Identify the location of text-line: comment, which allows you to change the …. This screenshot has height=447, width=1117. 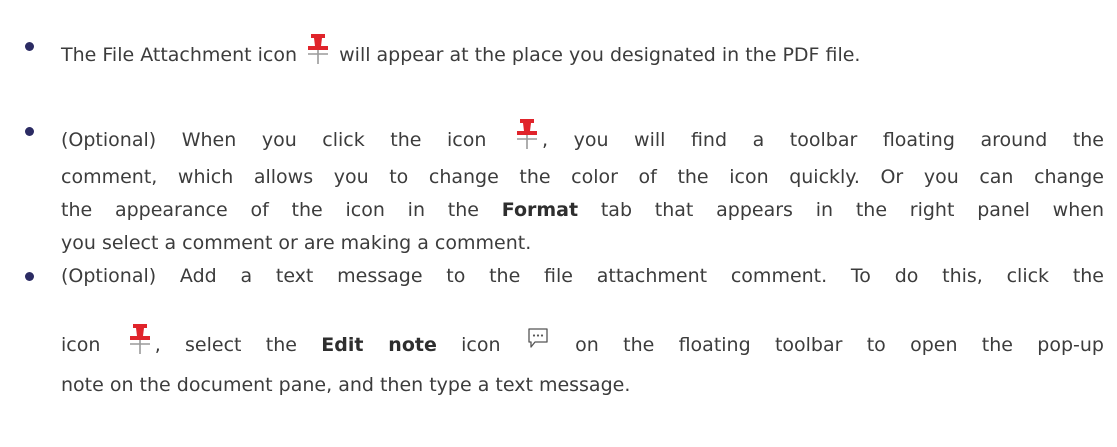
(582, 177).